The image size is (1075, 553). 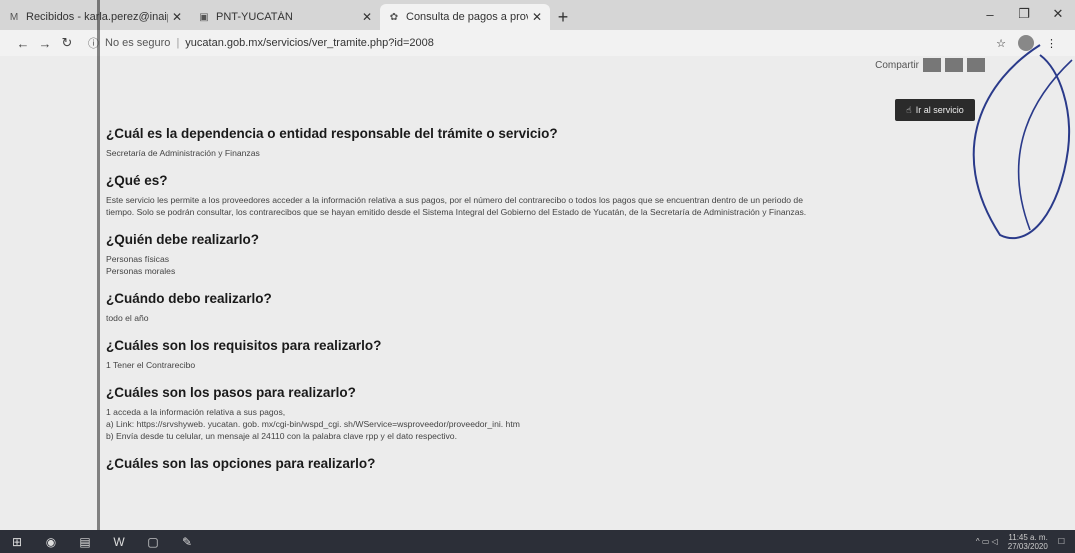 I want to click on section-answer: 1 Tener el Contrarecibo, so click(x=546, y=365).